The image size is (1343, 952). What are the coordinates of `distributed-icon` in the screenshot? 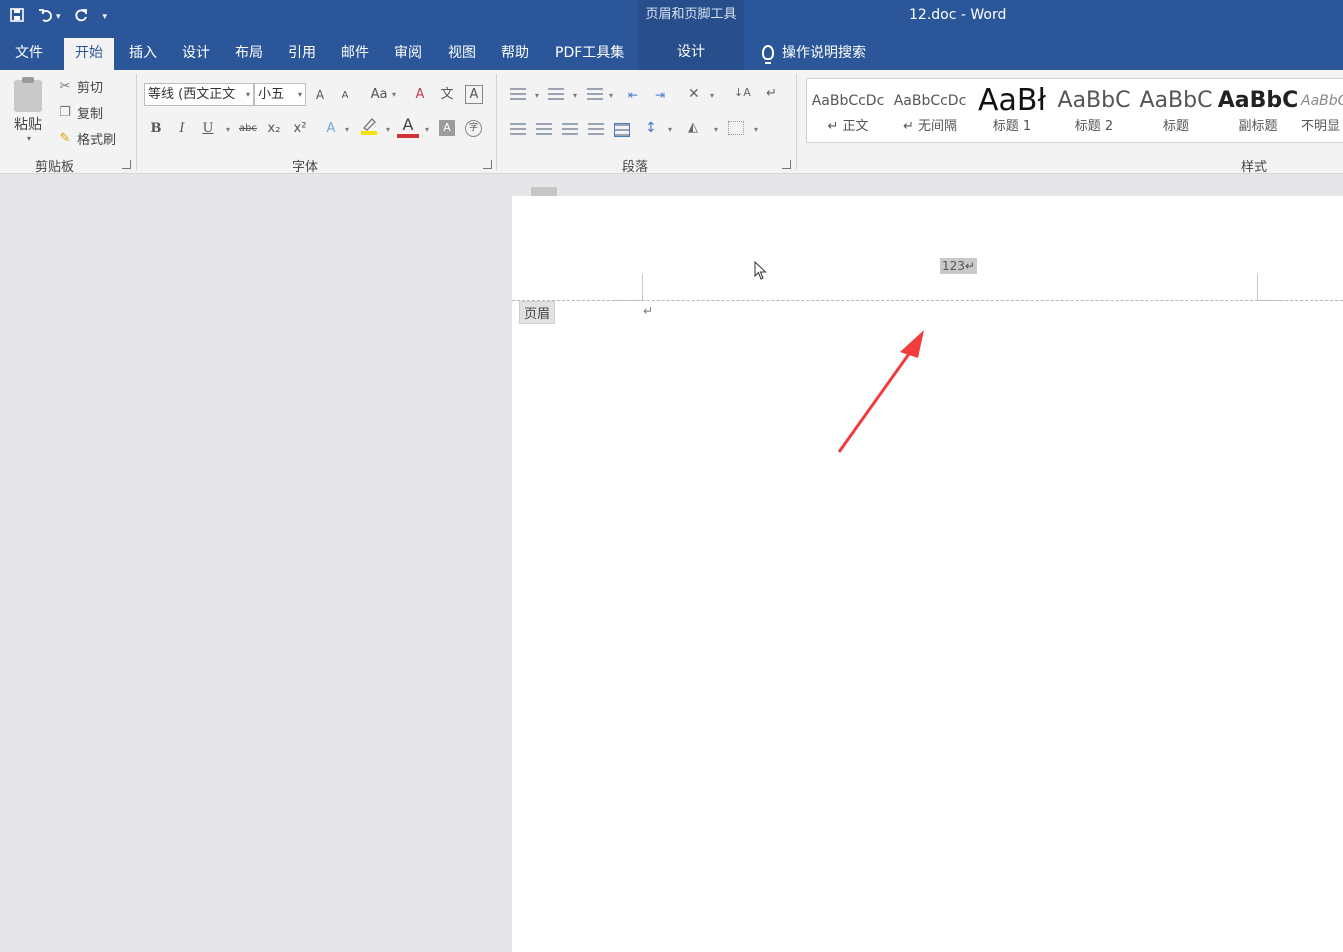 It's located at (622, 130).